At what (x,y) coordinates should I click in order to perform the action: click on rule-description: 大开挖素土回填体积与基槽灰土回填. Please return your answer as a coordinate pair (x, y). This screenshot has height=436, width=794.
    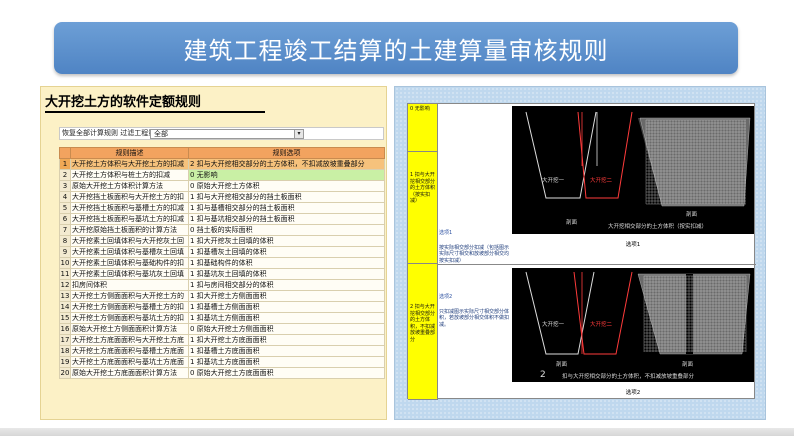
    Looking at the image, I should click on (129, 252).